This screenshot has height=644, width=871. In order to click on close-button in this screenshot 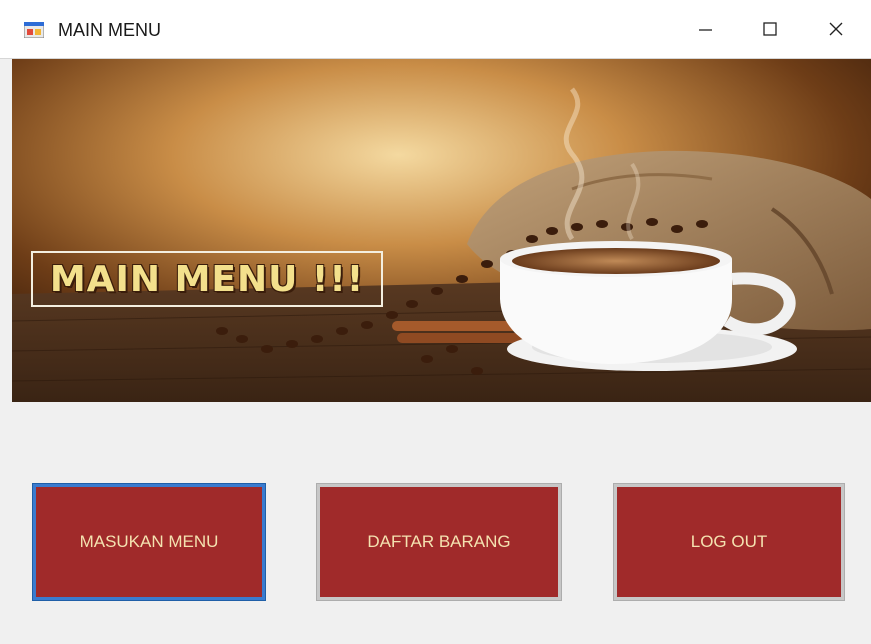, I will do `click(836, 29)`.